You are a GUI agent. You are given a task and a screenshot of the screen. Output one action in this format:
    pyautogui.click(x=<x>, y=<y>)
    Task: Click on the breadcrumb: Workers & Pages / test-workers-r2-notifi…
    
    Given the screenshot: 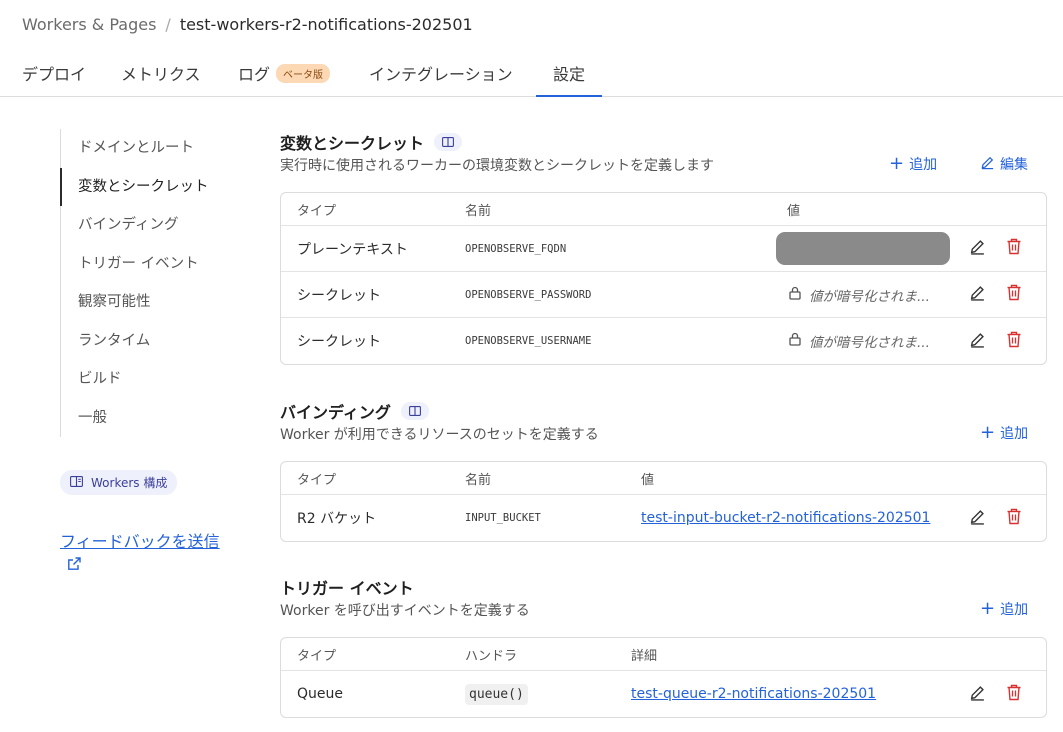 What is the action you would take?
    pyautogui.click(x=247, y=24)
    